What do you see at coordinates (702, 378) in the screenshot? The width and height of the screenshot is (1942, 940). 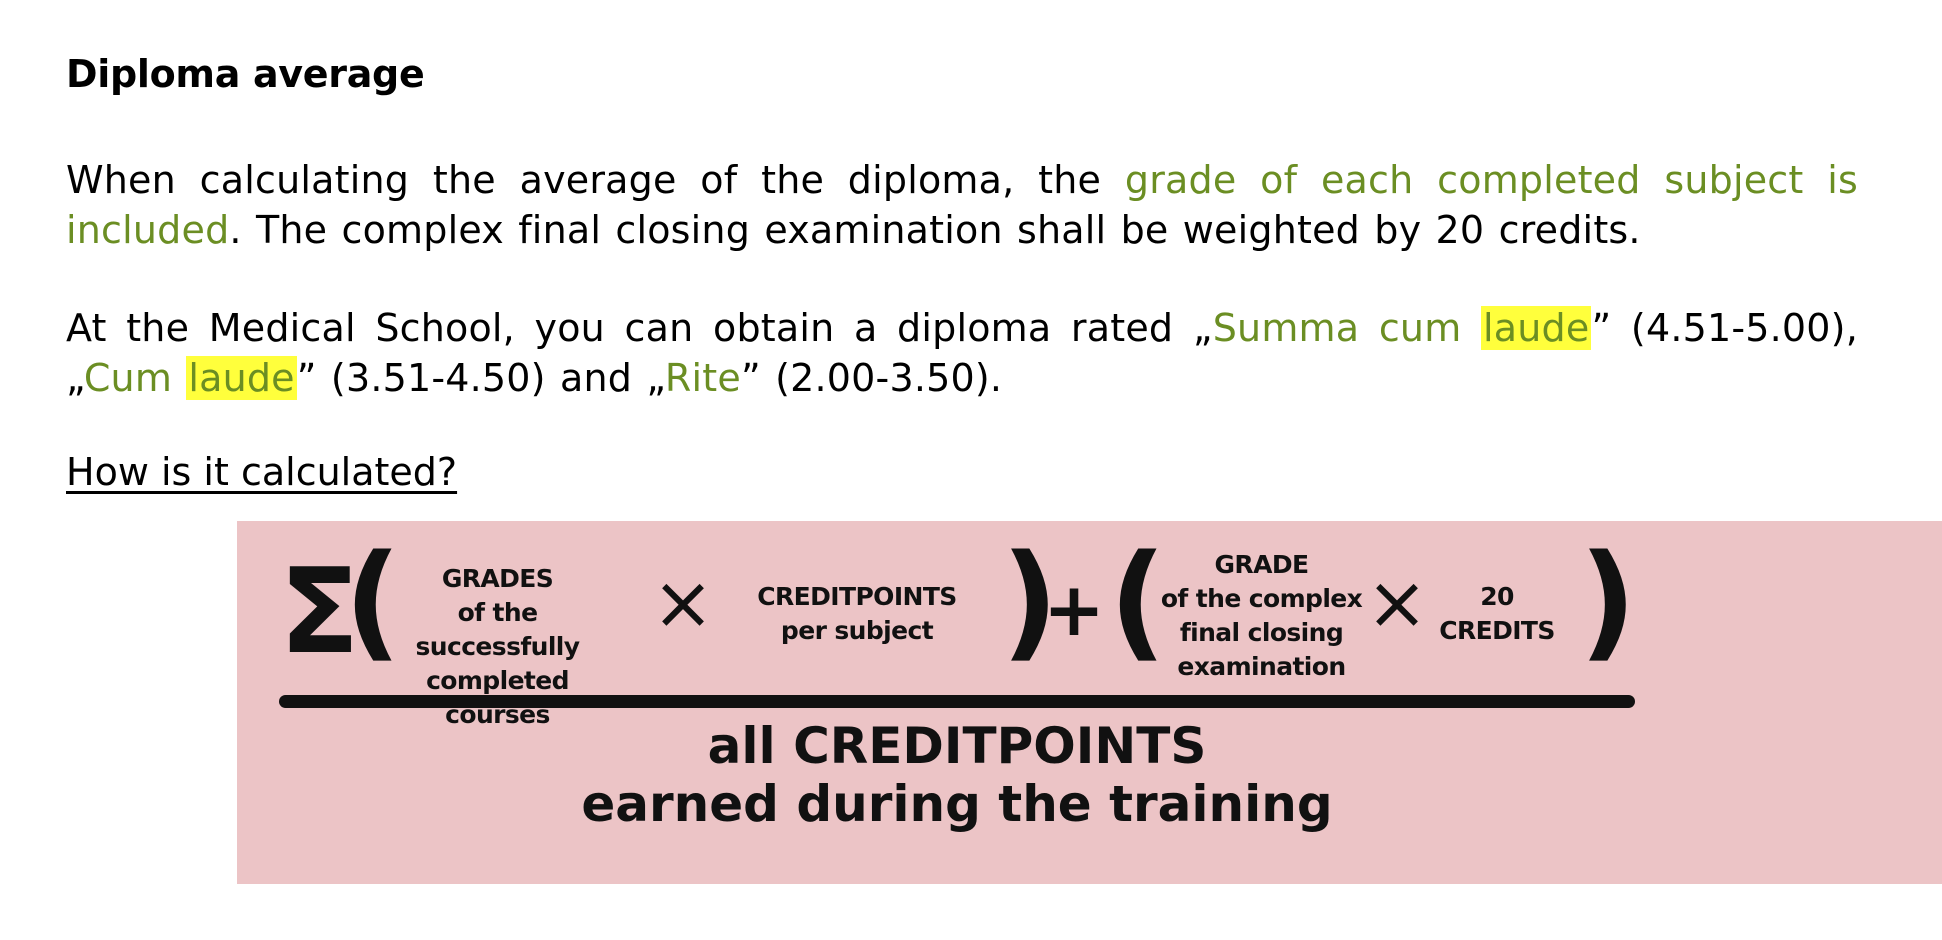 I see `rating-rite: Rite` at bounding box center [702, 378].